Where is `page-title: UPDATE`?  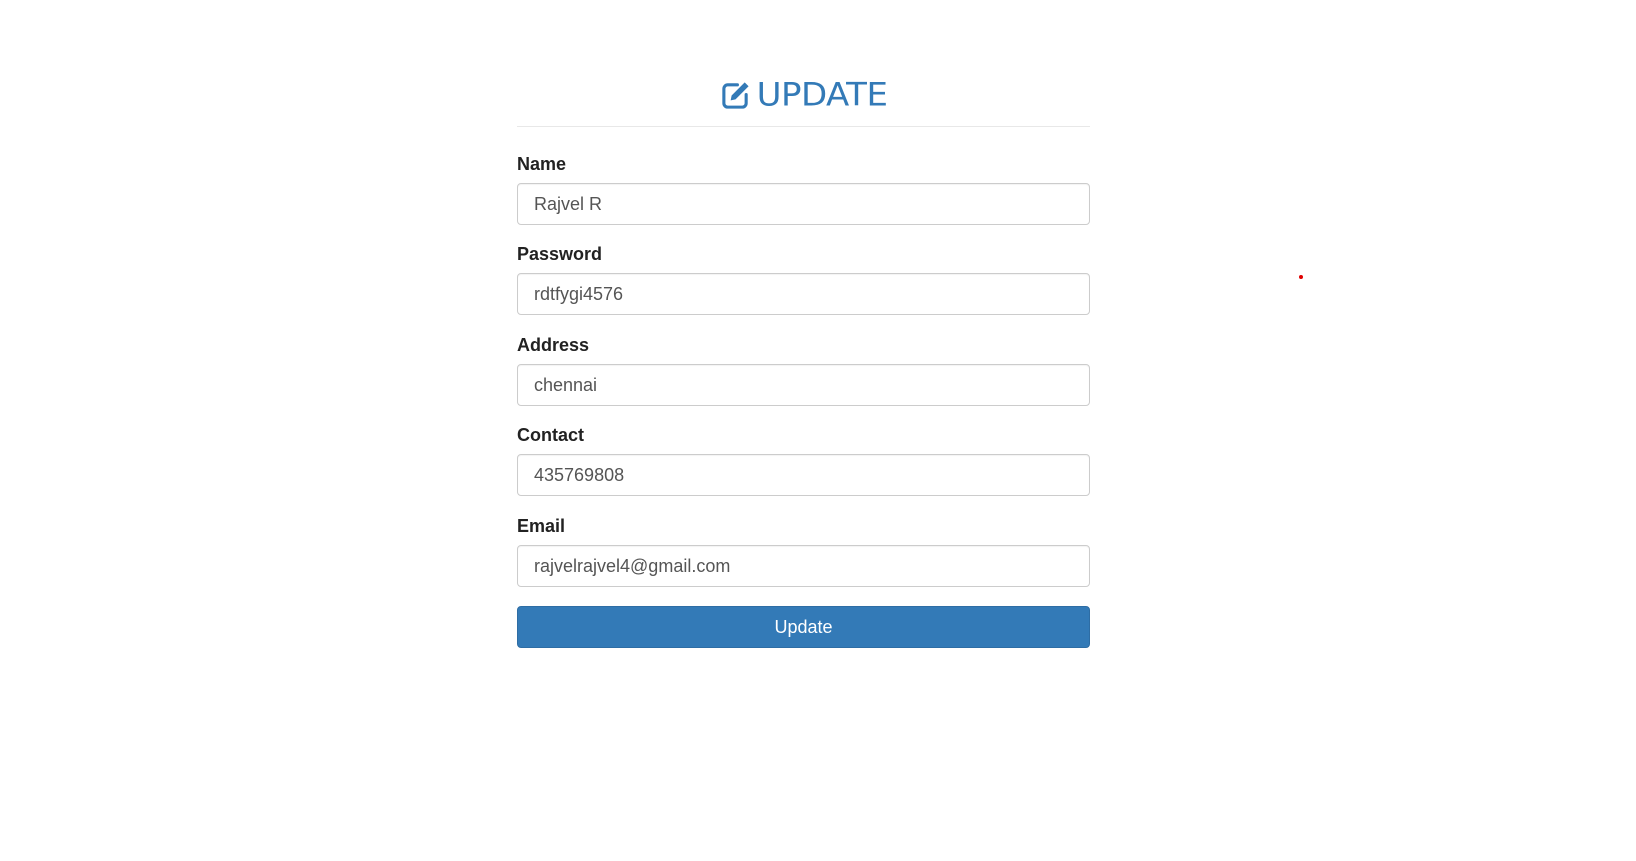
page-title: UPDATE is located at coordinates (822, 95).